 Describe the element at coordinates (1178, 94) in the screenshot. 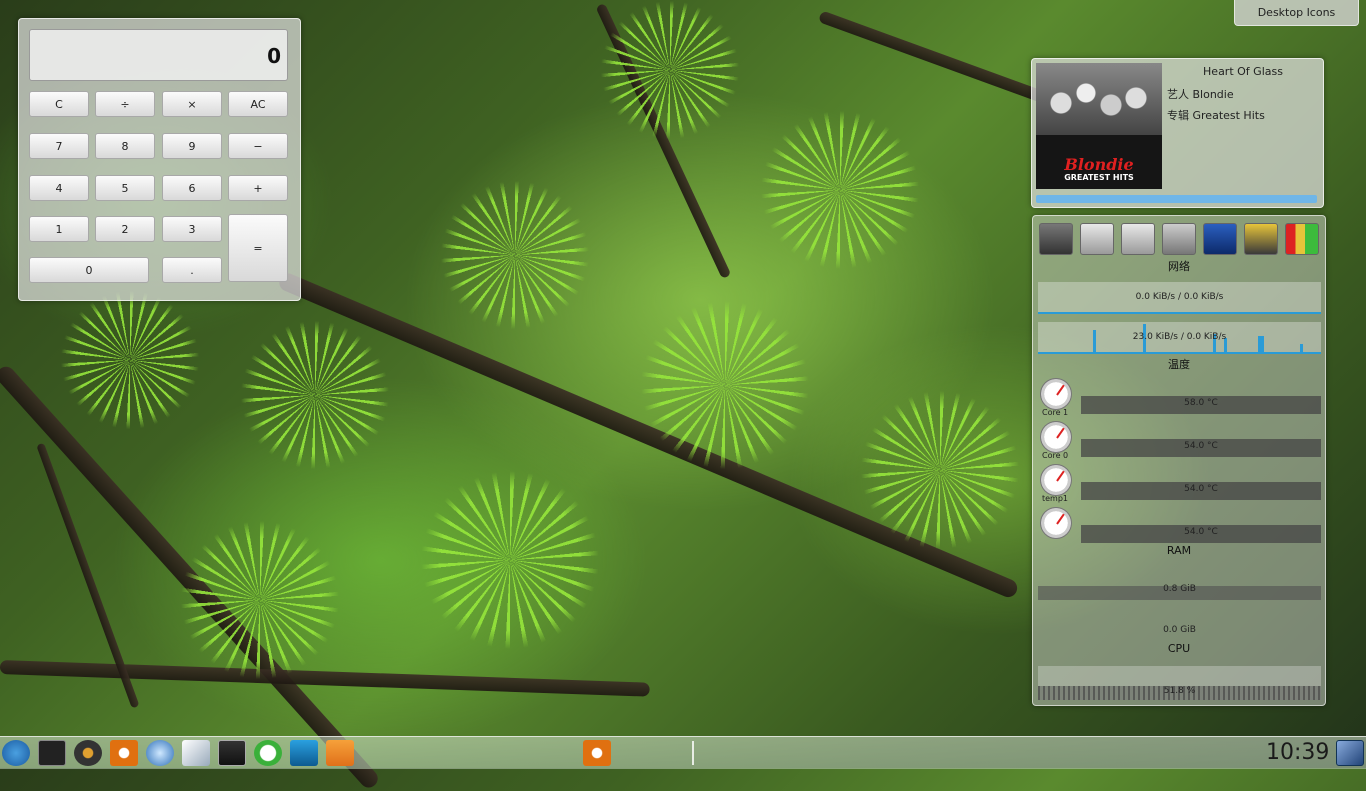

I see `artist-label: 艺人` at that location.